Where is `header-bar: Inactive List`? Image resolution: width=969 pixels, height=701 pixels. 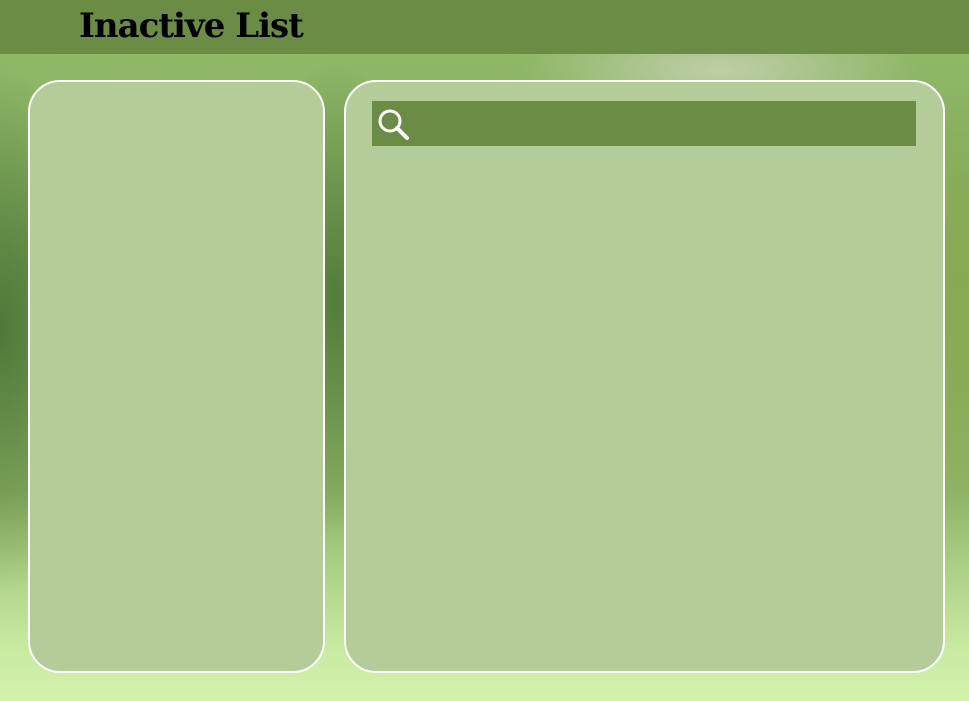 header-bar: Inactive List is located at coordinates (484, 27).